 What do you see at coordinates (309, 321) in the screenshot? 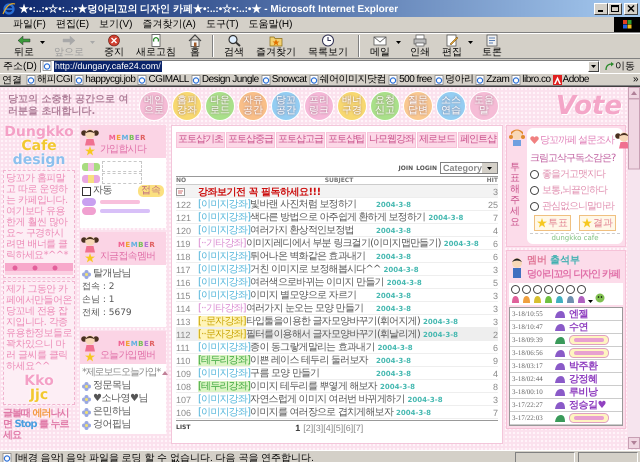
I see `post-title: [··문자강좌]타입툴을이용한 글자모양바꾸기(휘어지게)` at bounding box center [309, 321].